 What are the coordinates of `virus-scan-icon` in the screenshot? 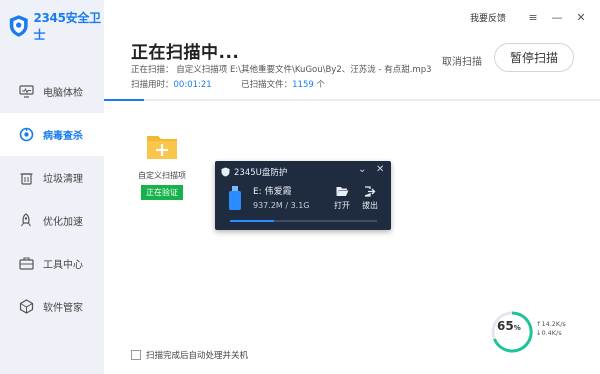 It's located at (26, 135).